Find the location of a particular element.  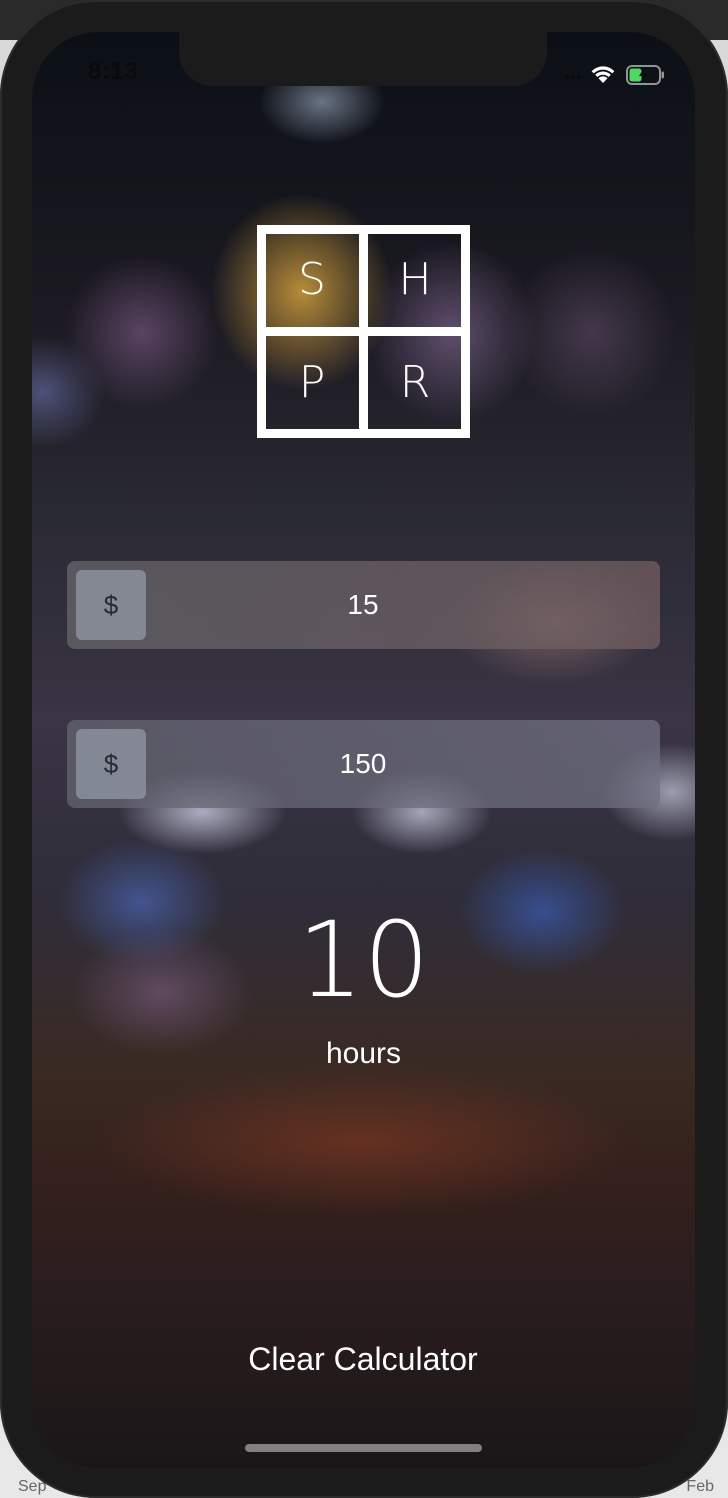

cellular-signal-icon is located at coordinates (573, 77).